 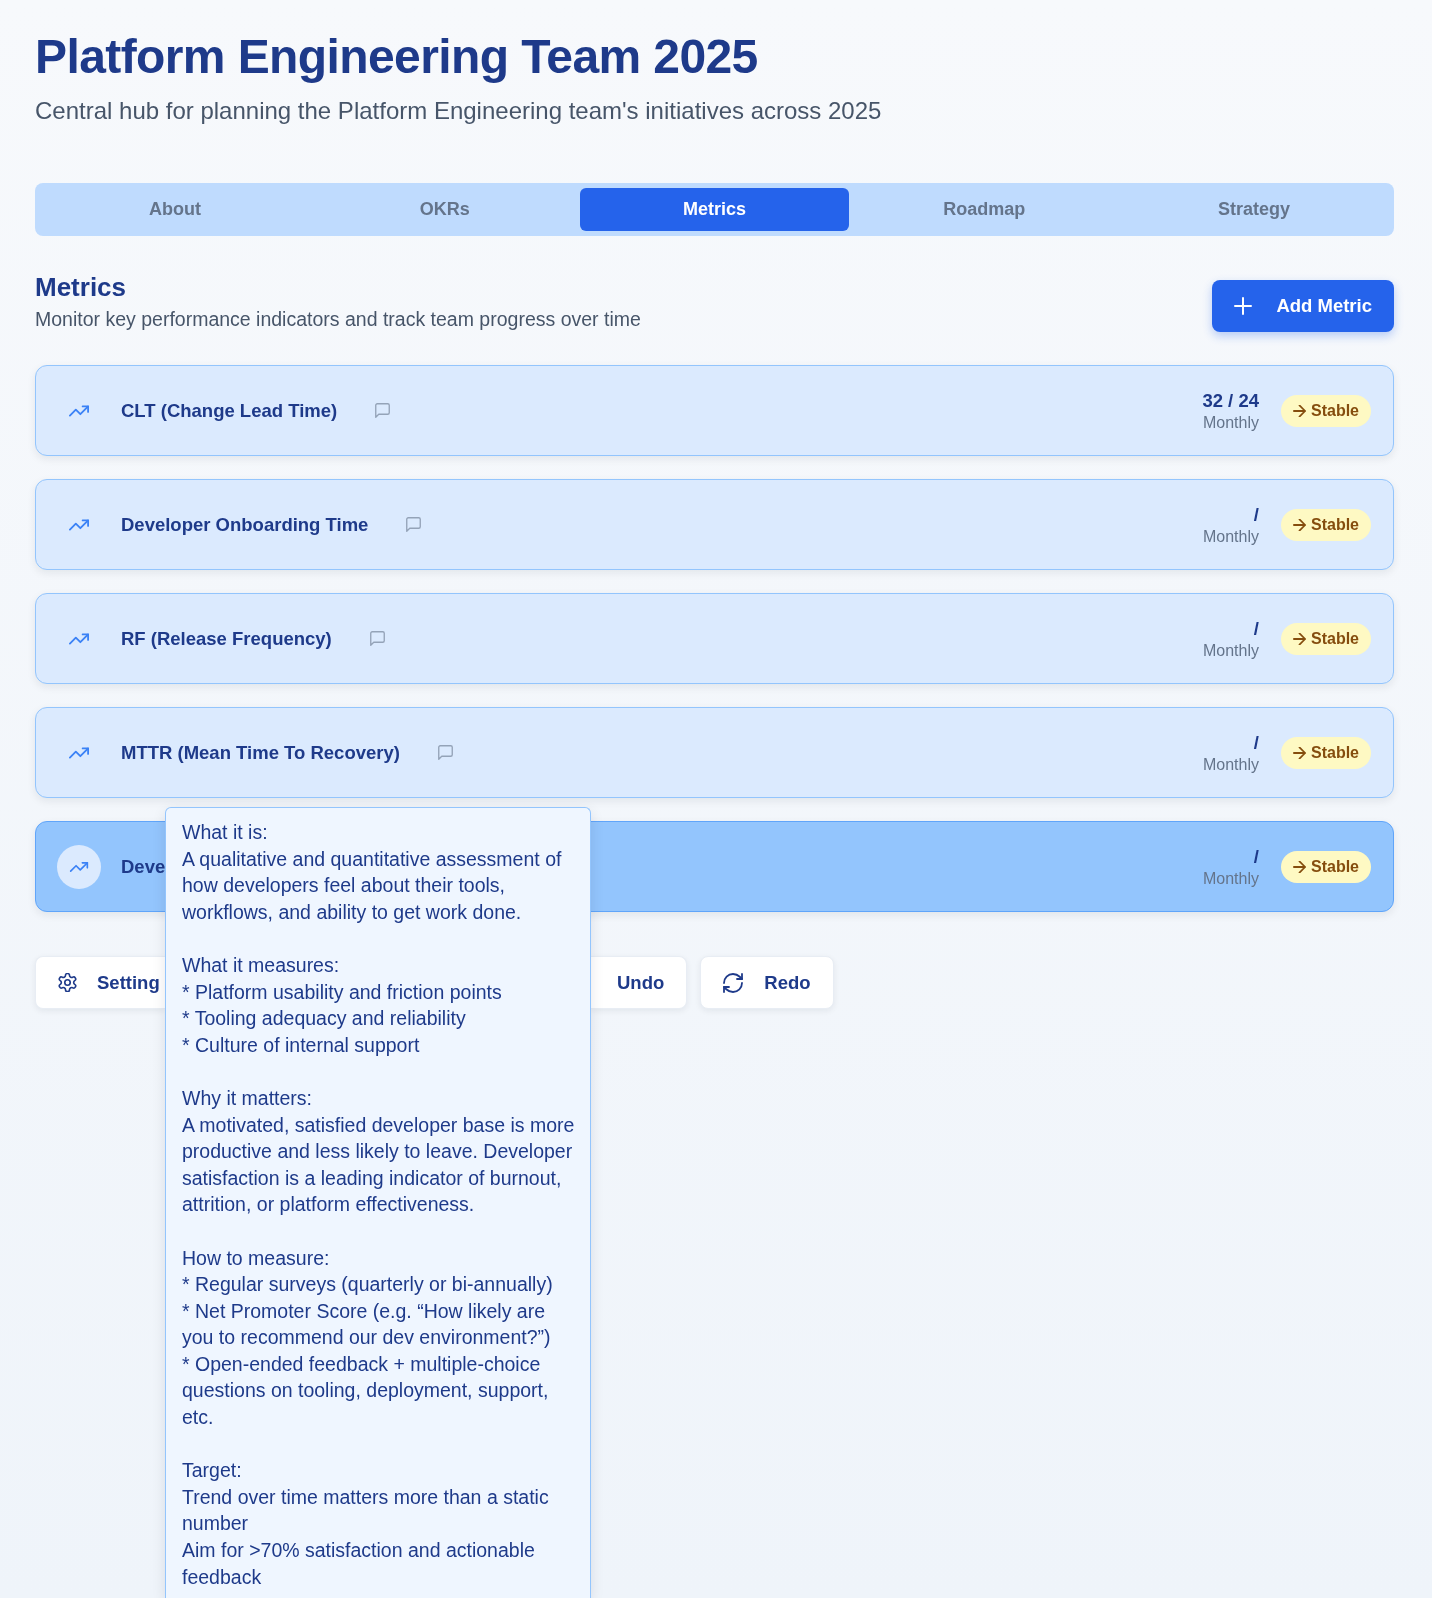 What do you see at coordinates (397, 57) in the screenshot?
I see `page-title: Platform Engineering Team 2025` at bounding box center [397, 57].